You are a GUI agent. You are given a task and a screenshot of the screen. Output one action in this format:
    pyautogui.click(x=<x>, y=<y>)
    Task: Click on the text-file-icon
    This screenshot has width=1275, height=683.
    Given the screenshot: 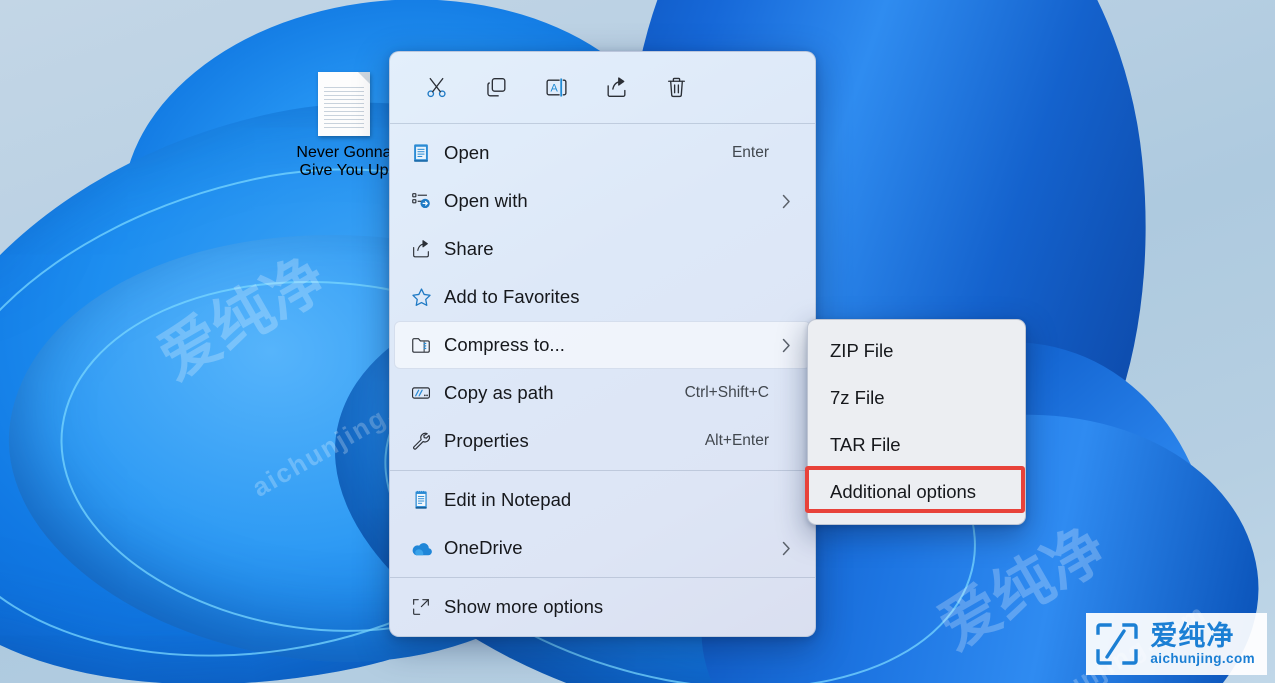 What is the action you would take?
    pyautogui.click(x=344, y=104)
    